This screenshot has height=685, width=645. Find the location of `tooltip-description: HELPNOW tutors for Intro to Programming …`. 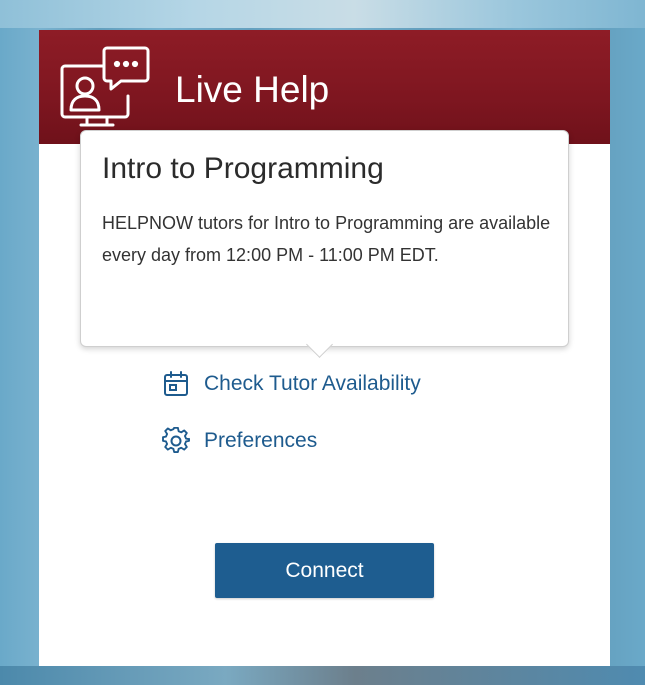

tooltip-description: HELPNOW tutors for Intro to Programming … is located at coordinates (326, 239).